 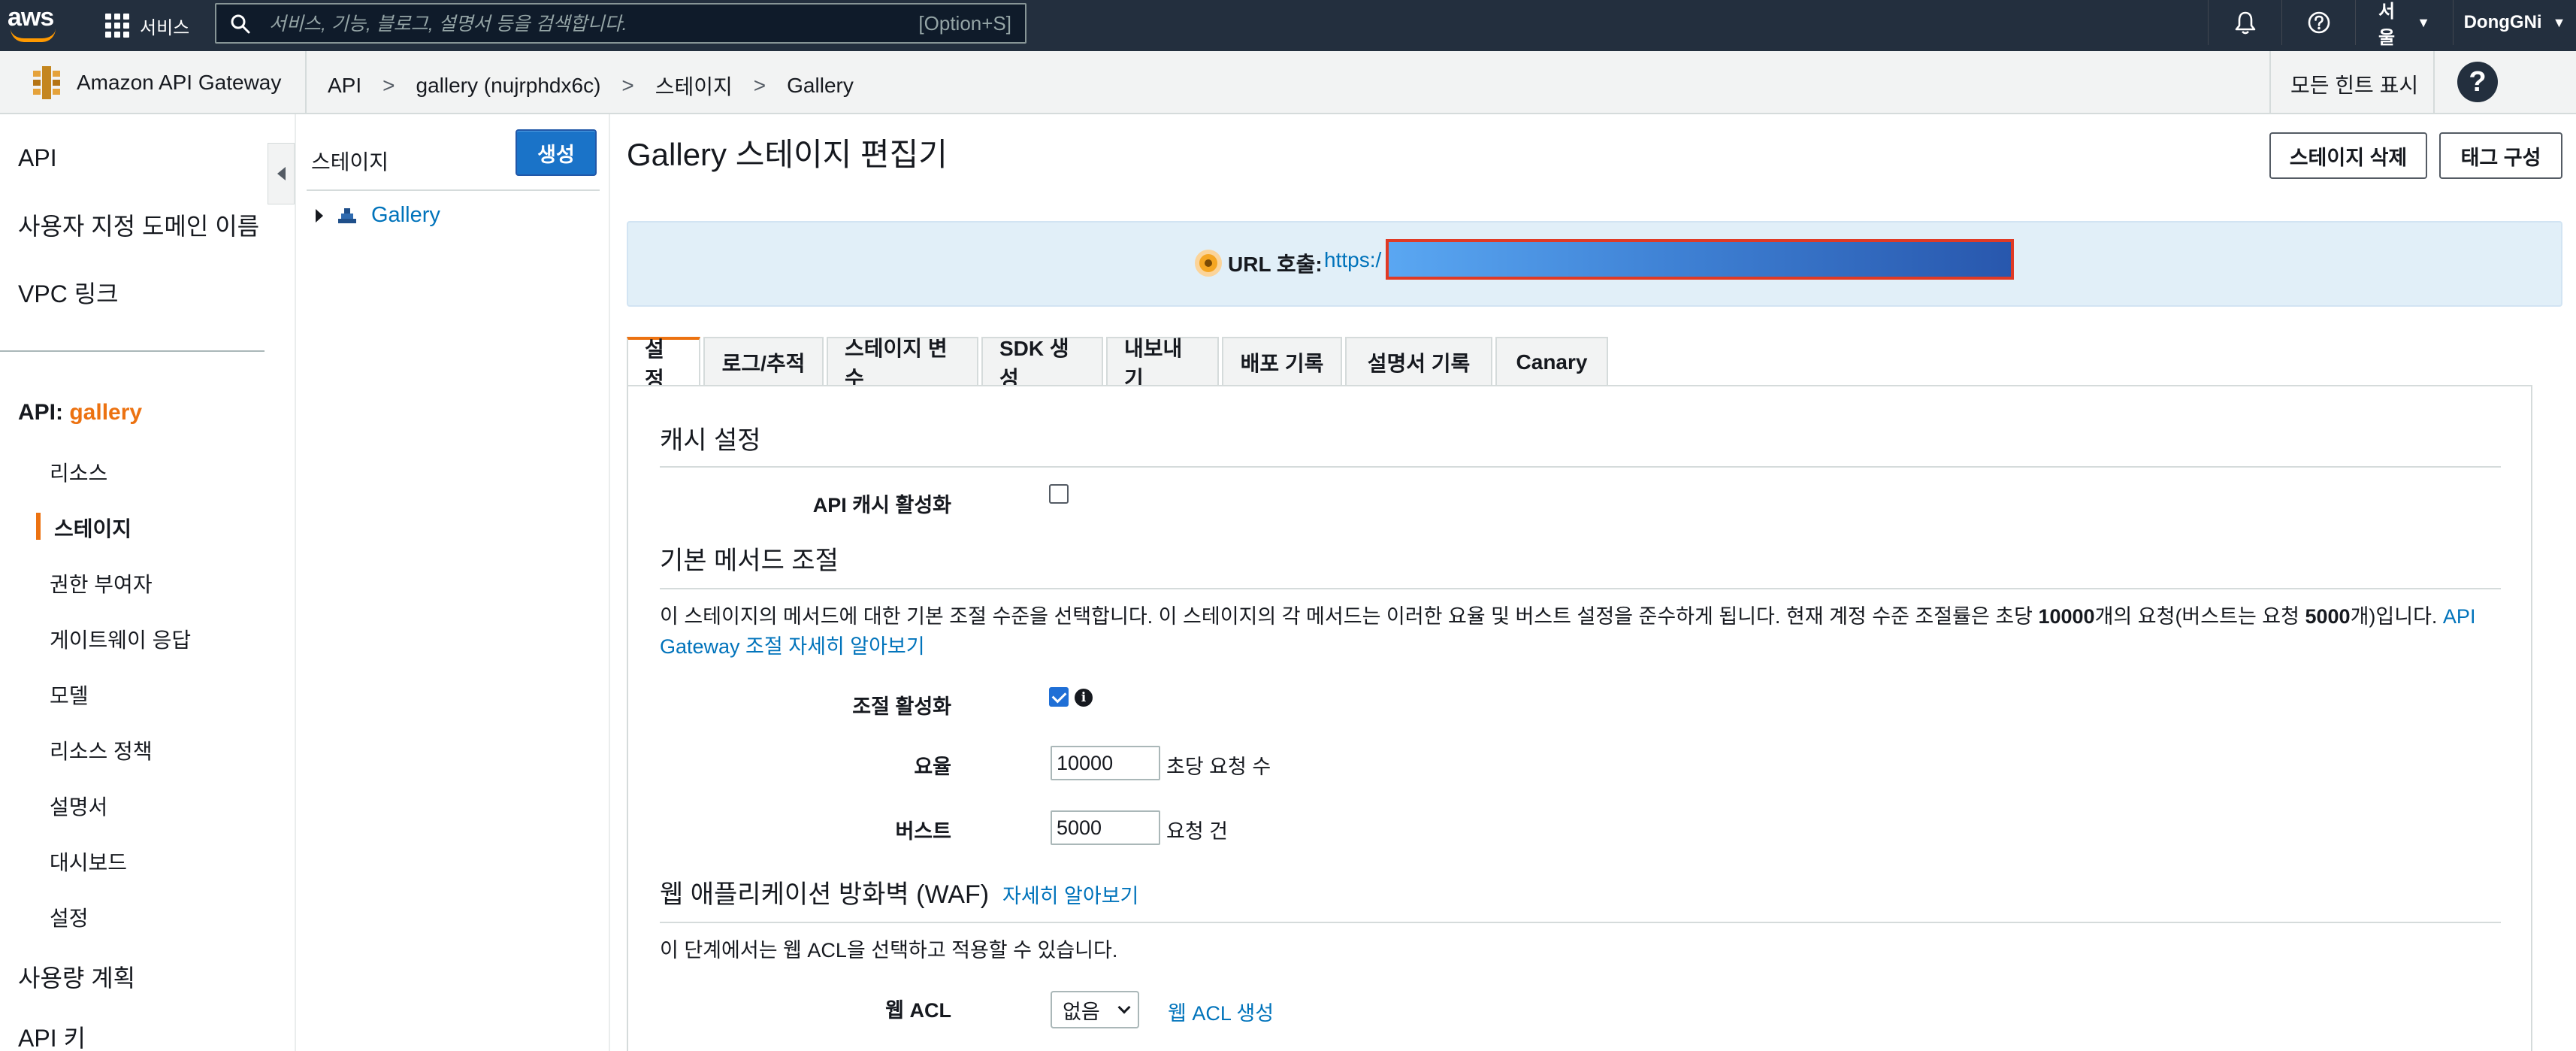 What do you see at coordinates (694, 86) in the screenshot?
I see `breadcrumb-item-stages: 스테이지` at bounding box center [694, 86].